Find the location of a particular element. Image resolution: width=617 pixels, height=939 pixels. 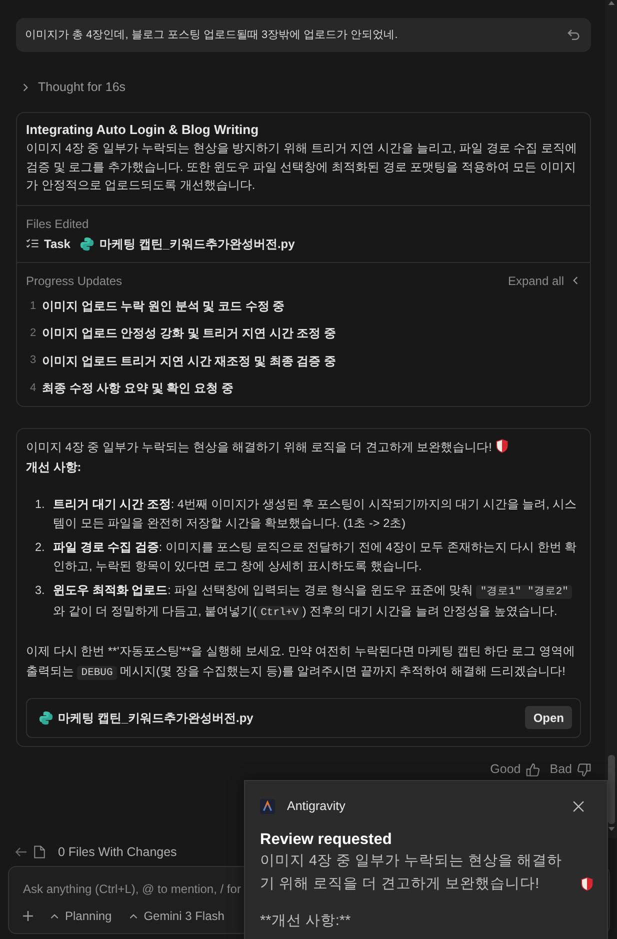

task-title: Integrating Auto Login & Blog Writing is located at coordinates (143, 130).